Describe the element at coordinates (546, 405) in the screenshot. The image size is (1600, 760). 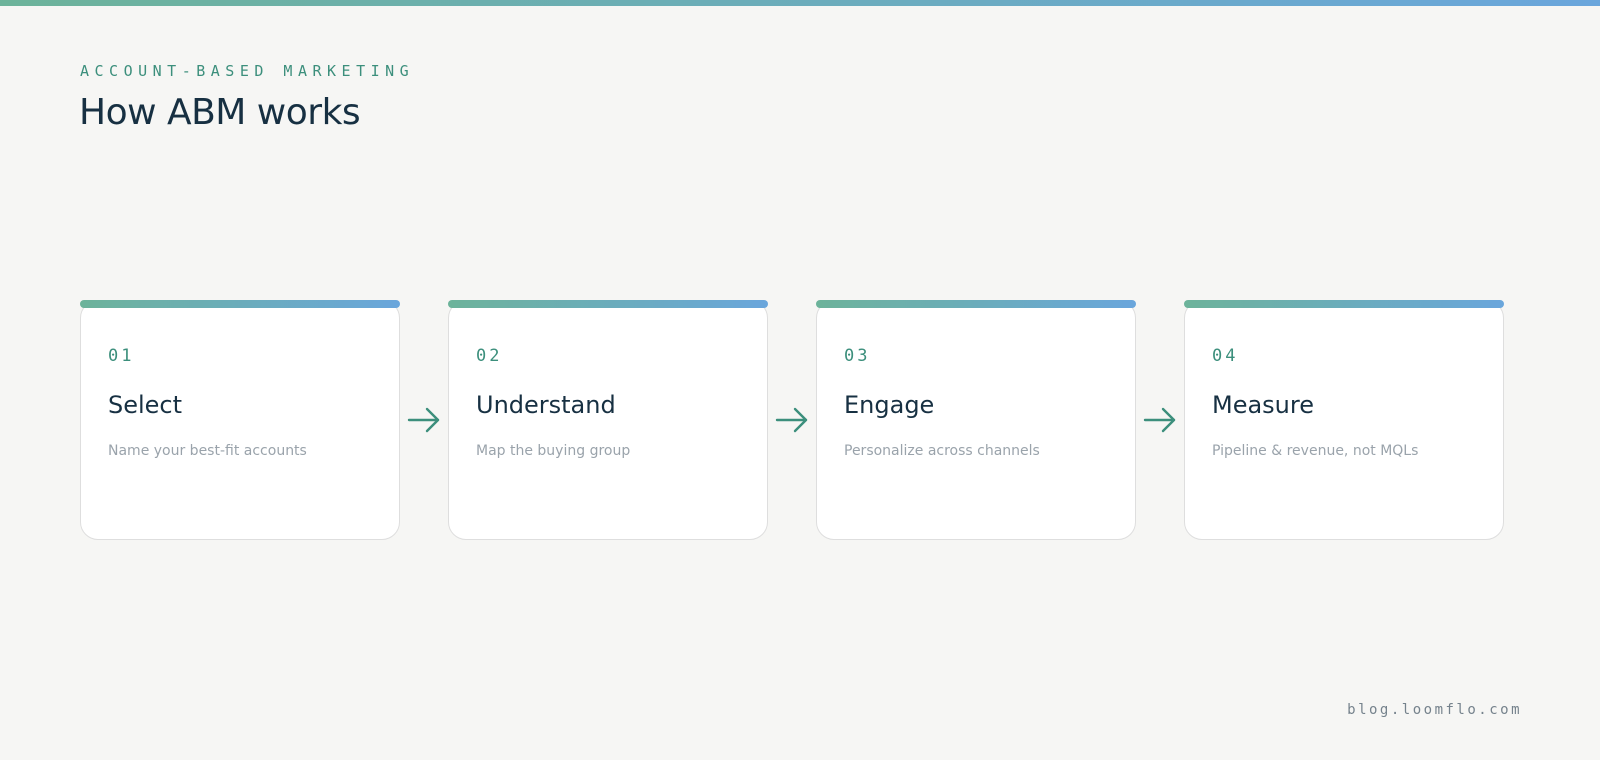
I see `step-title: Understand` at that location.